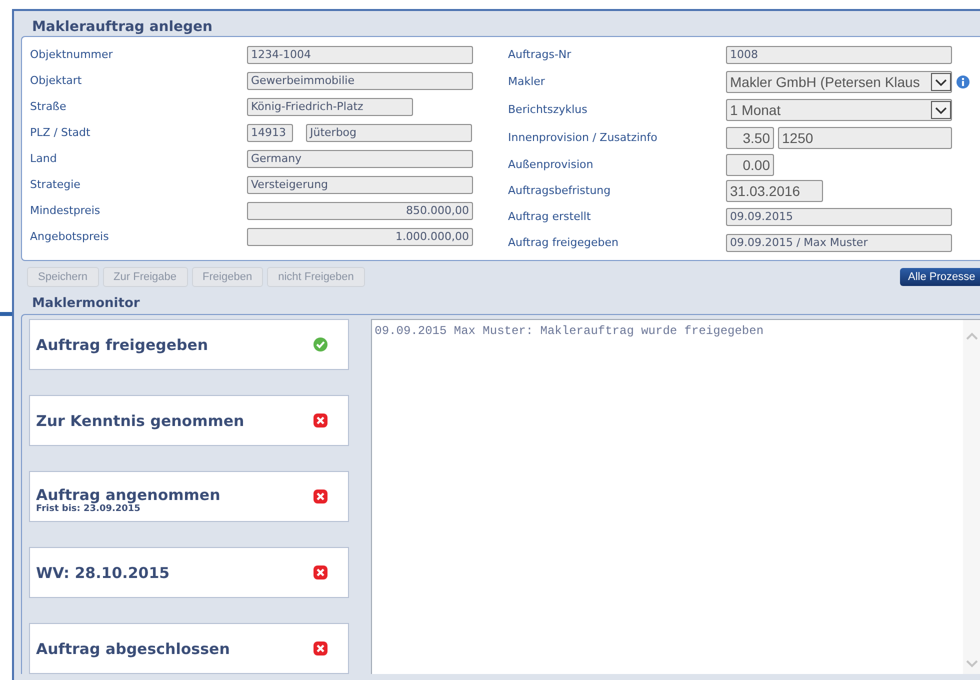  I want to click on input-field: König-Friedrich-Platz, so click(330, 107).